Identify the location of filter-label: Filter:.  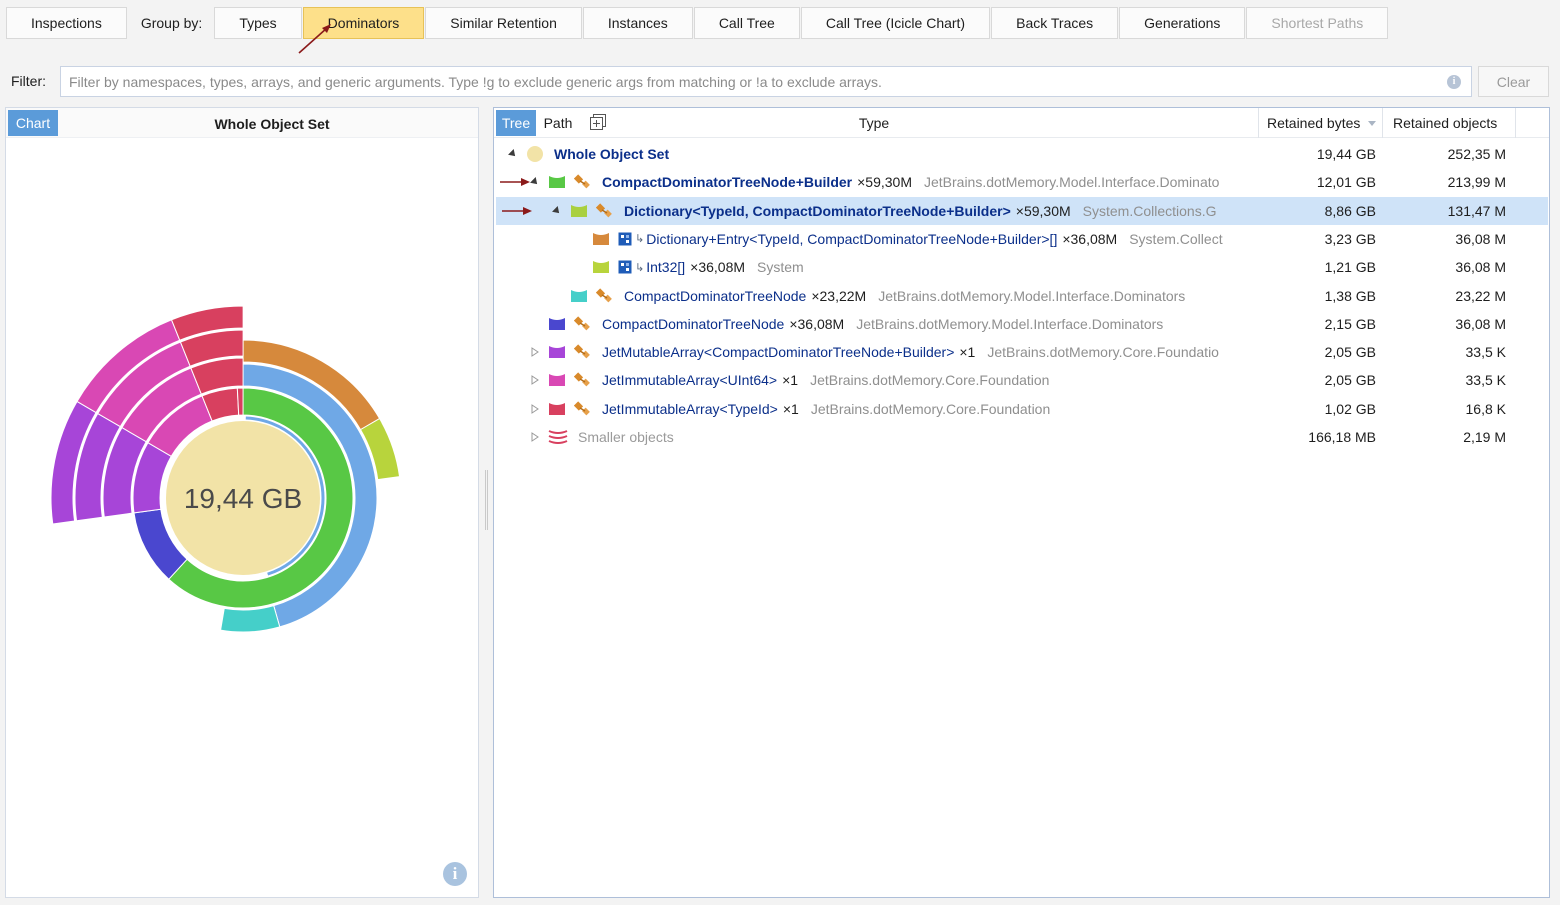
(28, 81).